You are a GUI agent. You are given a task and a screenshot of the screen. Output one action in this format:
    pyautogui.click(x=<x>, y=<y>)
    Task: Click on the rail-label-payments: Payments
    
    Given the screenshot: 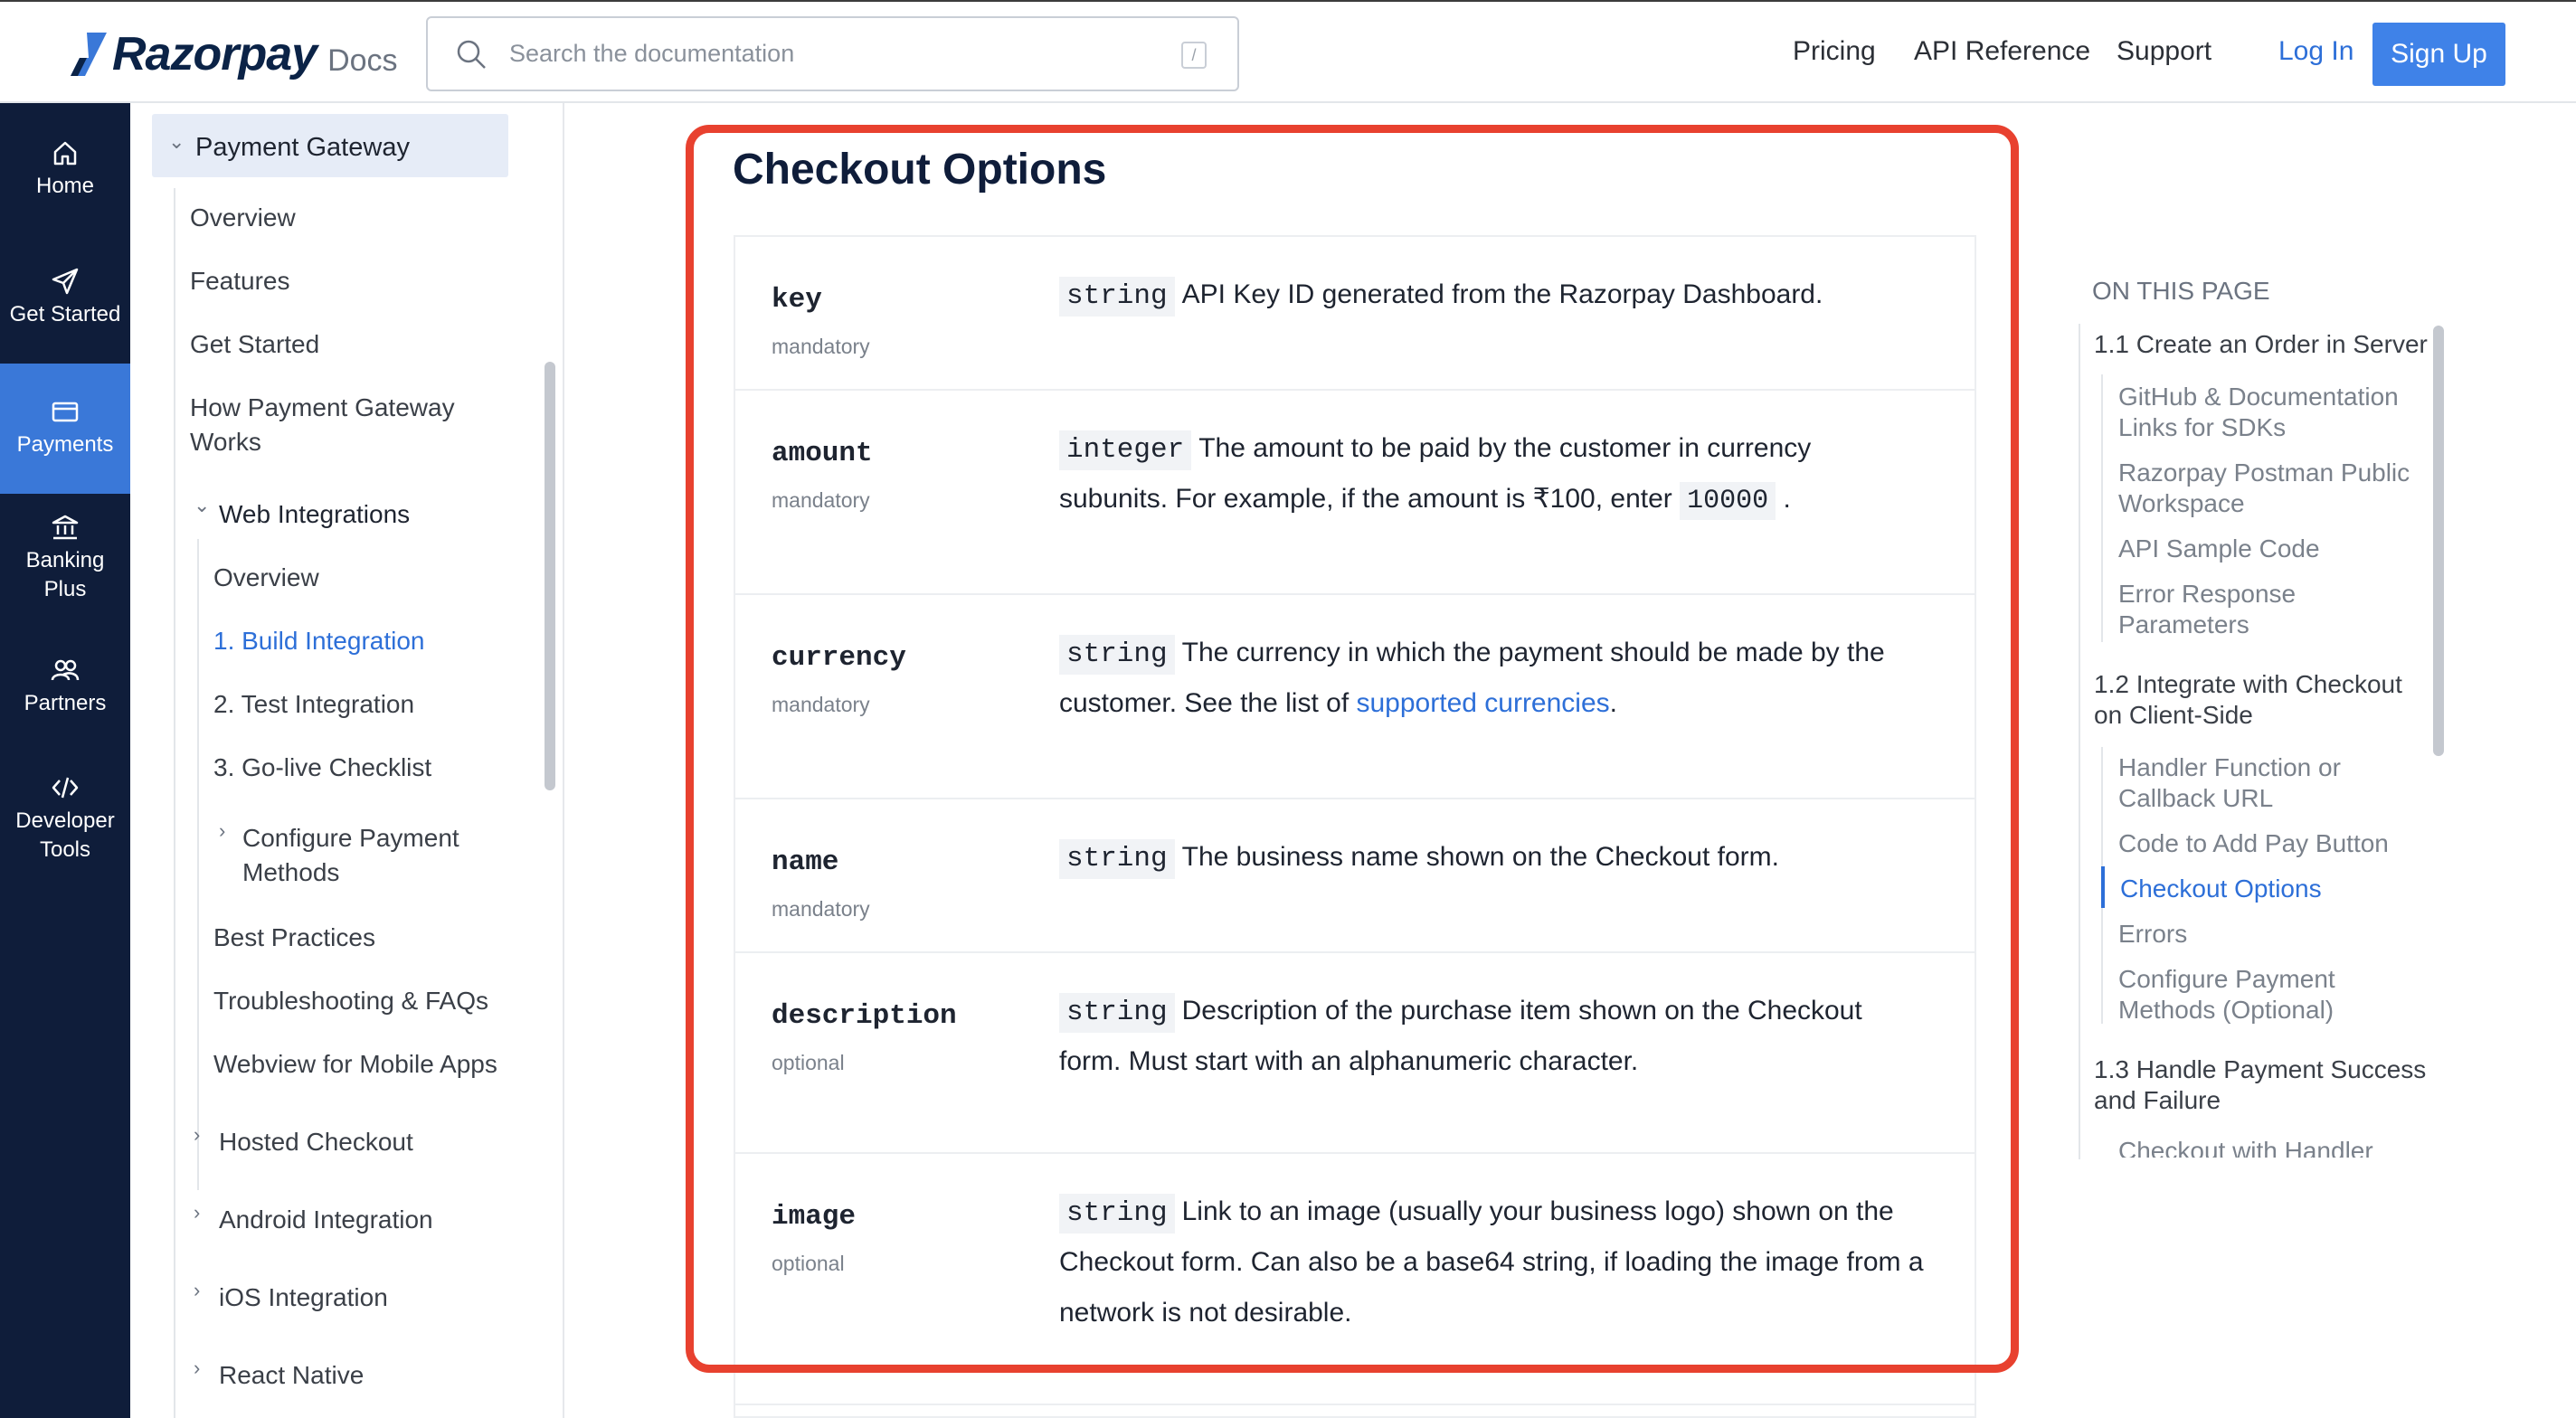 What is the action you would take?
    pyautogui.click(x=65, y=444)
    